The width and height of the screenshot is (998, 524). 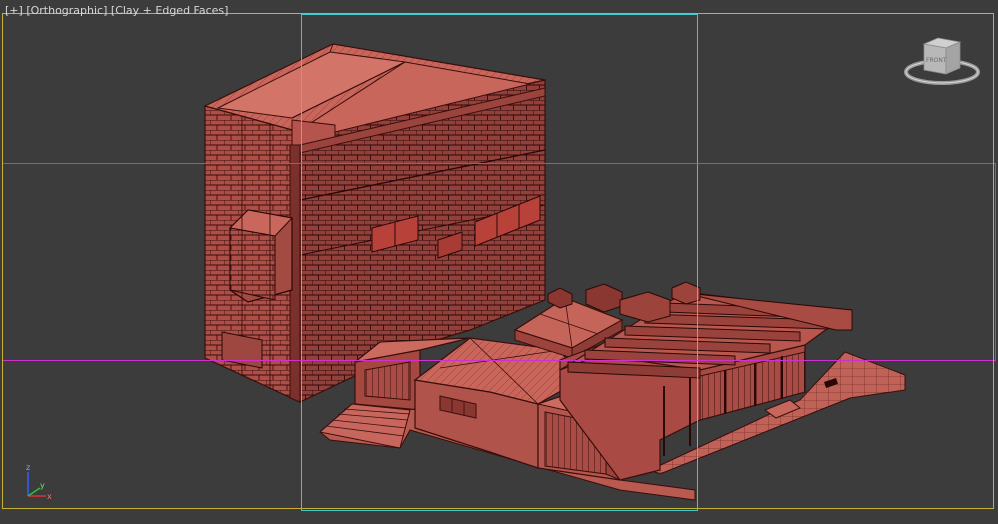 I want to click on viewcube-right-face, so click(x=953, y=58).